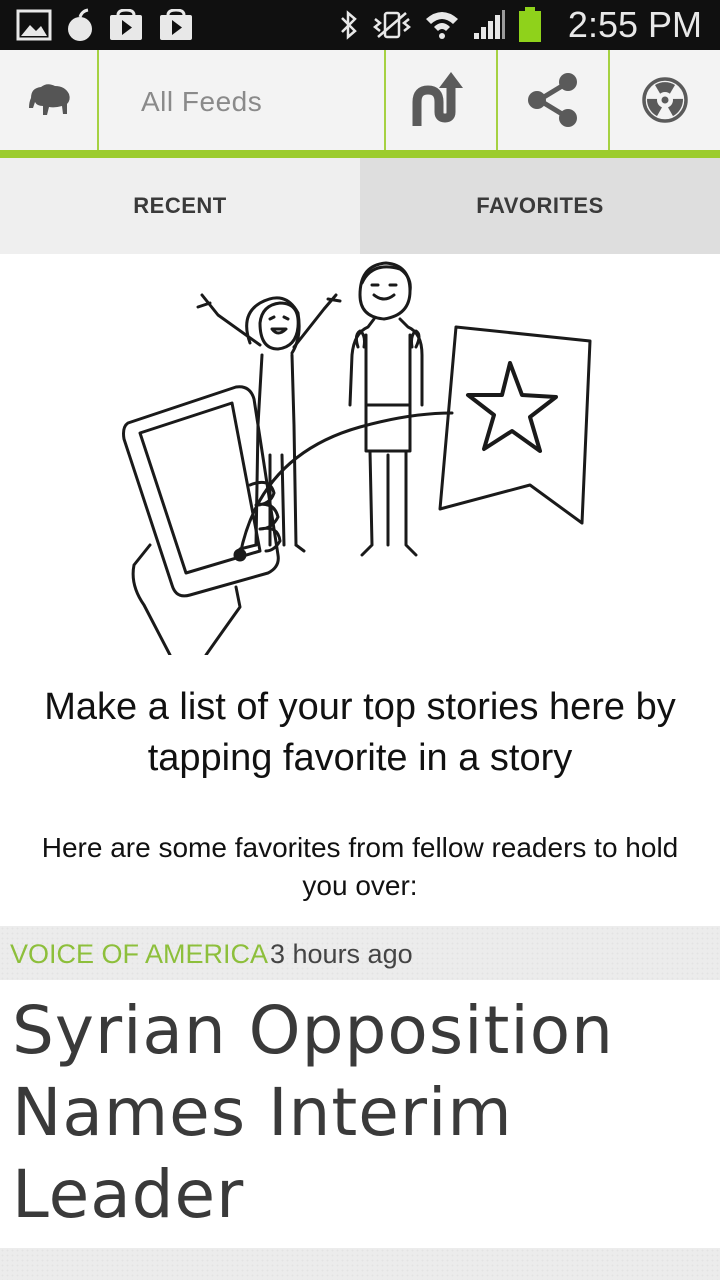  I want to click on feed-selector: All Feeds, so click(201, 100).